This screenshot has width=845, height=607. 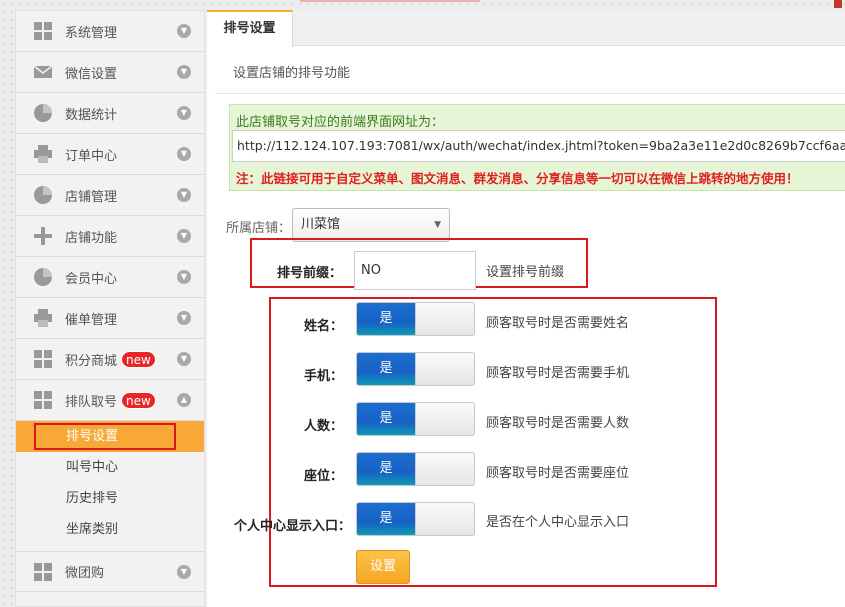 I want to click on store-select-value: 川菜馆, so click(x=321, y=224).